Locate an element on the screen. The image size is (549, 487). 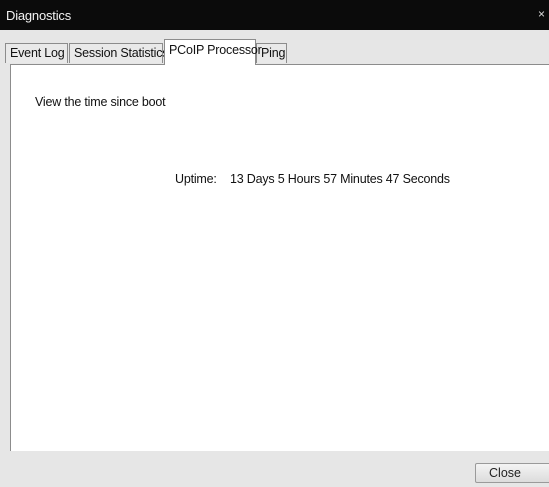
close-icon: × is located at coordinates (541, 14).